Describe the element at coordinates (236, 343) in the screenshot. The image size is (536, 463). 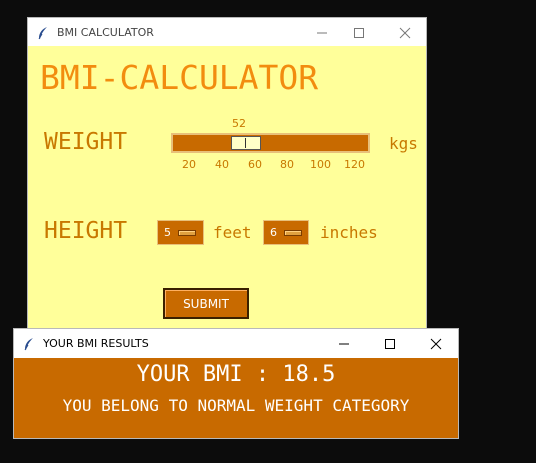
I see `title-bar: YOUR BMI RESULTS` at that location.